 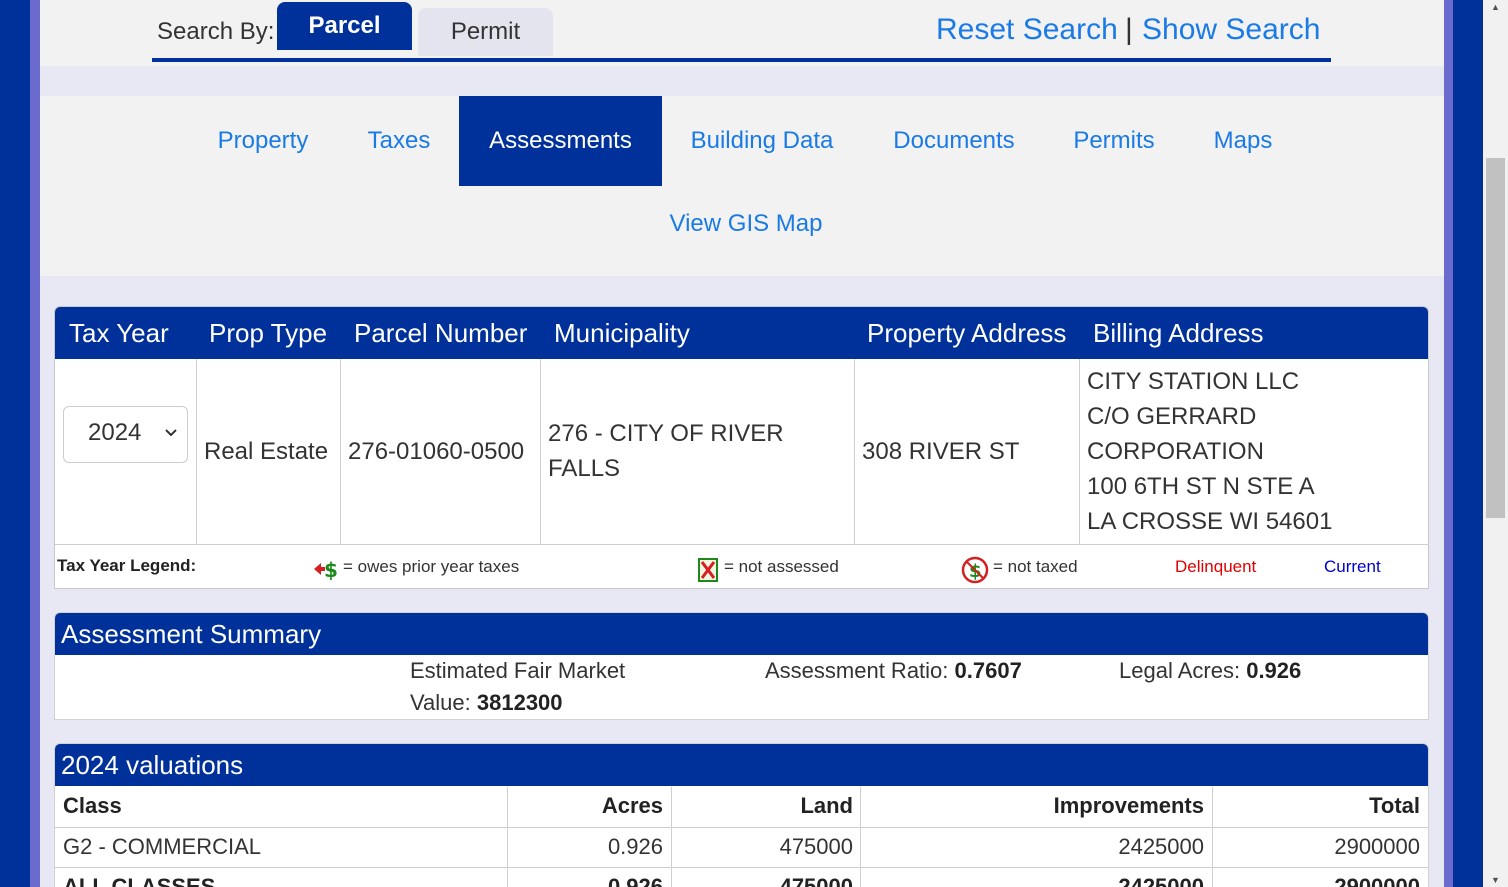 I want to click on not-taxed-icon: $, so click(x=975, y=572).